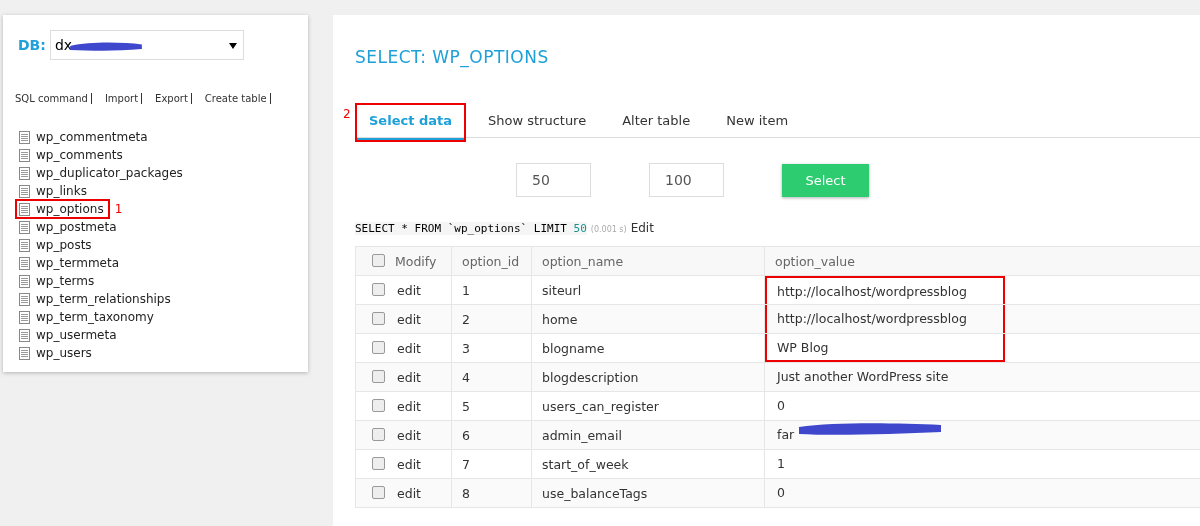 The image size is (1200, 526). Describe the element at coordinates (70, 263) in the screenshot. I see `table-link: wp_termmeta` at that location.